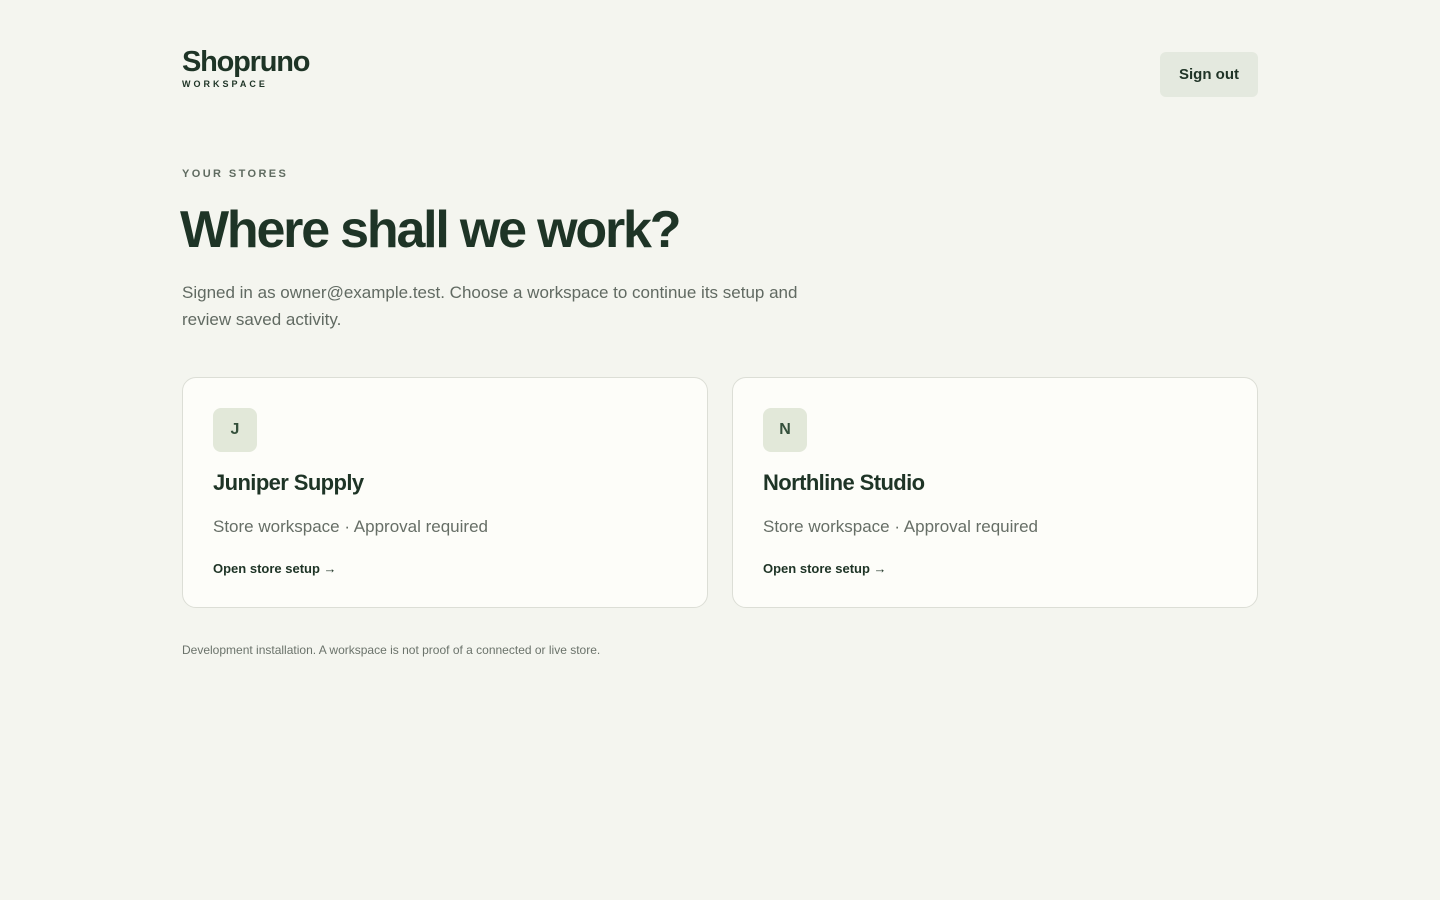  What do you see at coordinates (1209, 74) in the screenshot?
I see `sign-out-button: Sign out` at bounding box center [1209, 74].